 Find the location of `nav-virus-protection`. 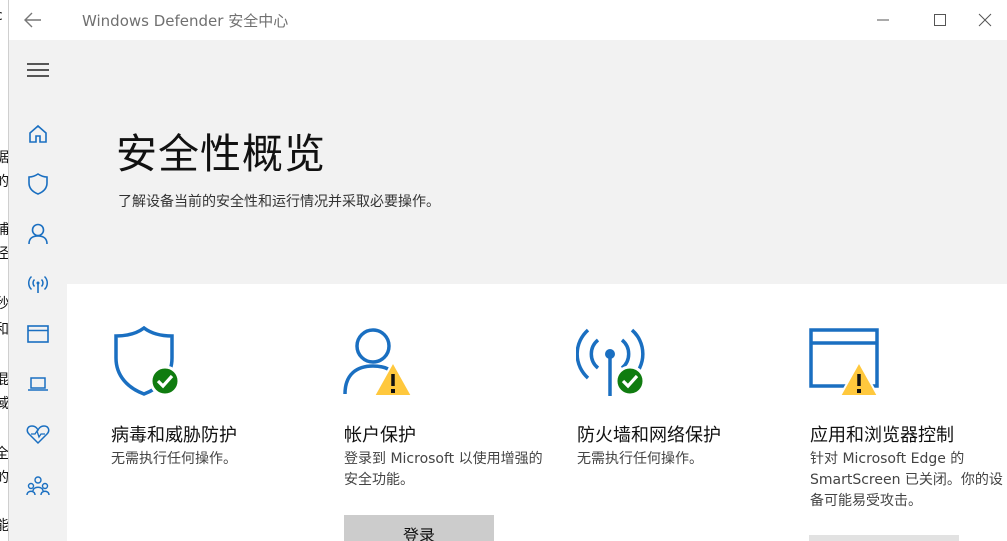

nav-virus-protection is located at coordinates (38, 184).